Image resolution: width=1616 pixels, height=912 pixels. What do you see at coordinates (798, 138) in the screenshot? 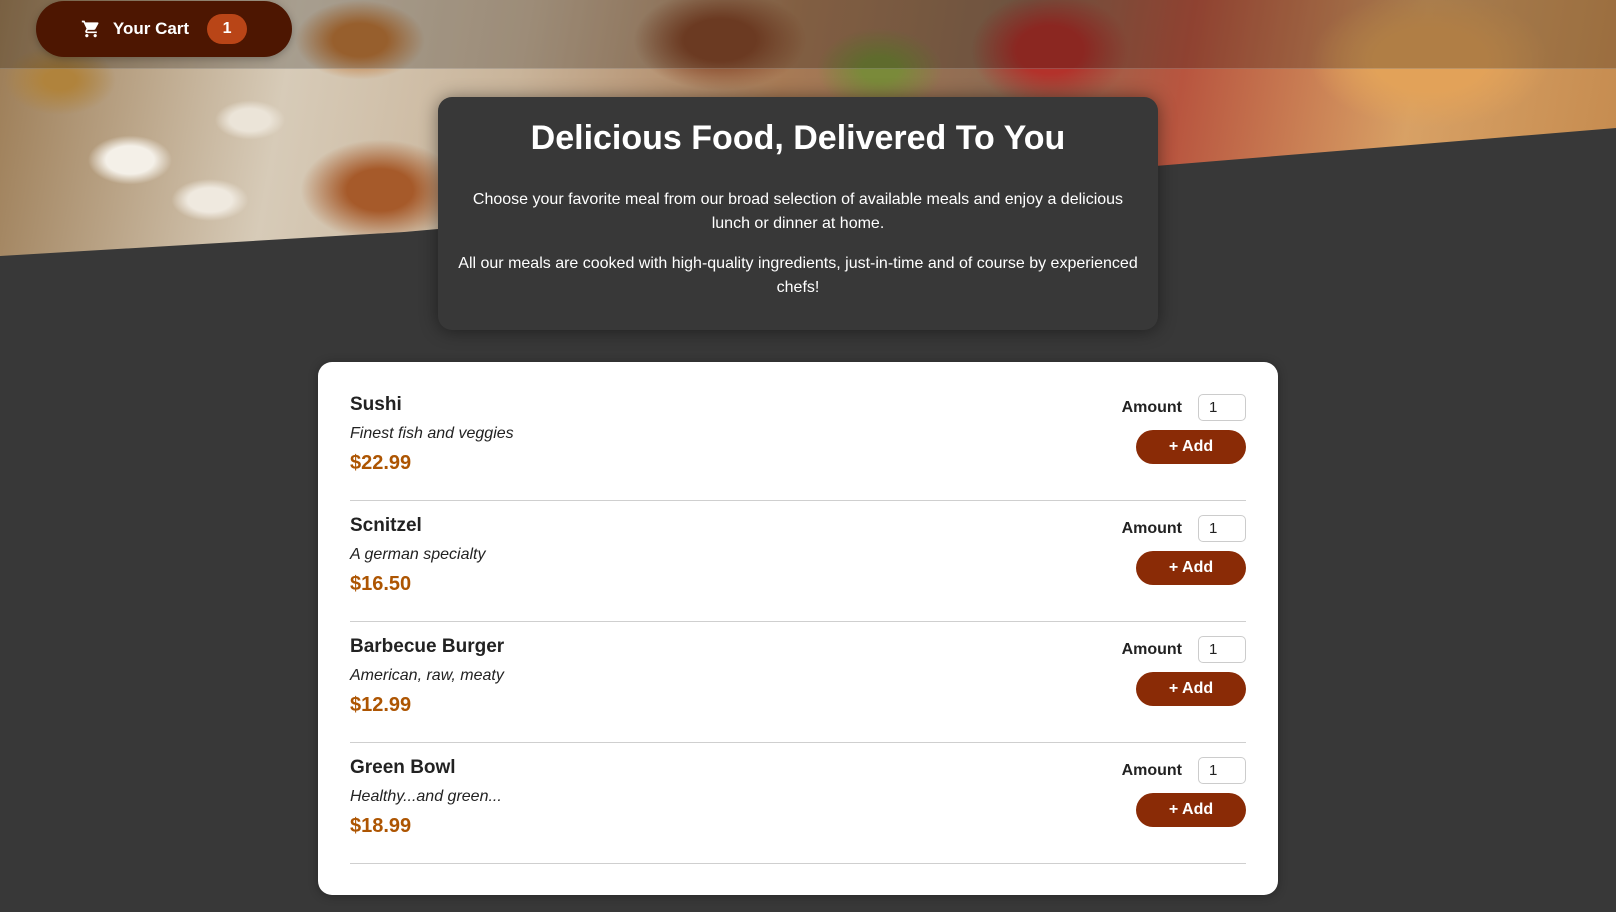
I see `summary-title: Delicious Food, Delivered To You` at bounding box center [798, 138].